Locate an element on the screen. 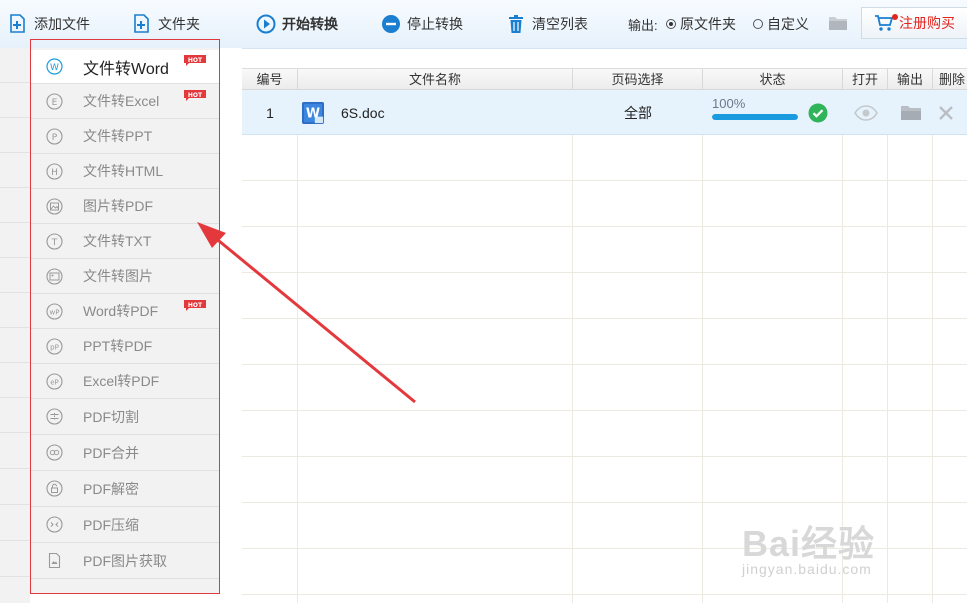 The height and width of the screenshot is (603, 967). clear-list-button: 清空列表 is located at coordinates (547, 24).